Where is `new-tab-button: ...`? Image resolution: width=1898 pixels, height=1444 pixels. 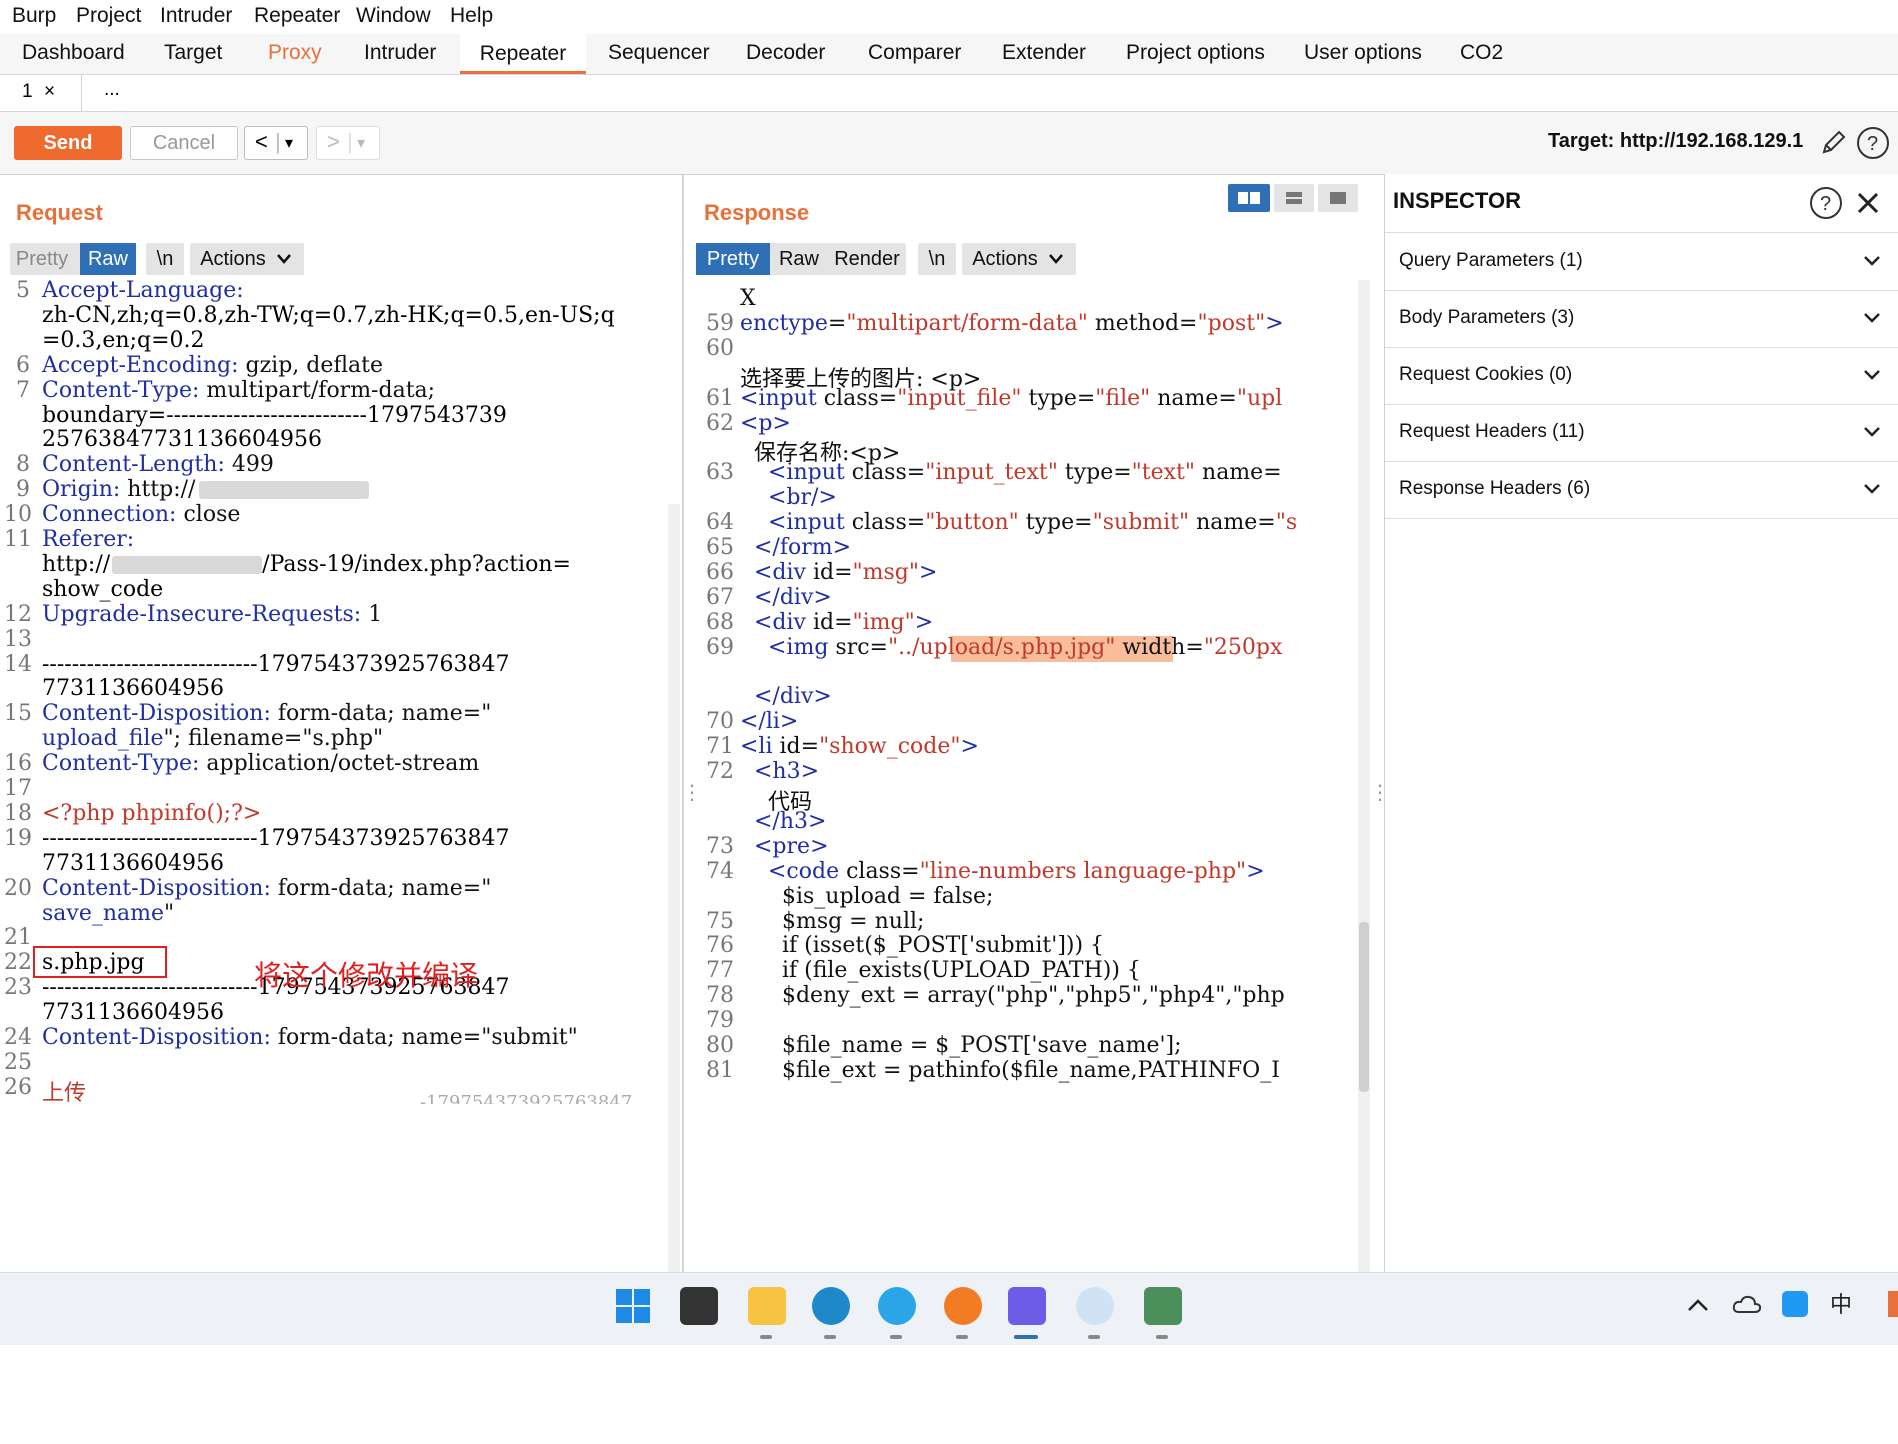 new-tab-button: ... is located at coordinates (112, 90).